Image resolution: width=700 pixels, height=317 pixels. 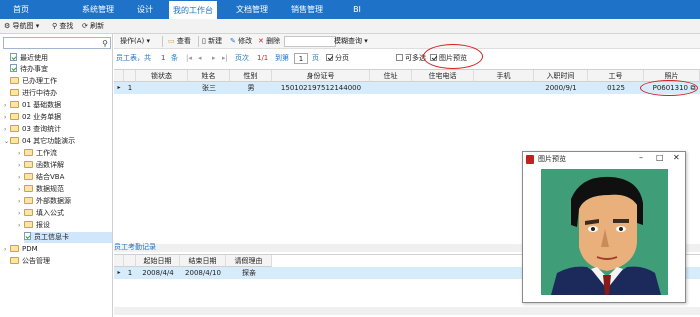 What do you see at coordinates (130, 273) in the screenshot?
I see `row-index: 1` at bounding box center [130, 273].